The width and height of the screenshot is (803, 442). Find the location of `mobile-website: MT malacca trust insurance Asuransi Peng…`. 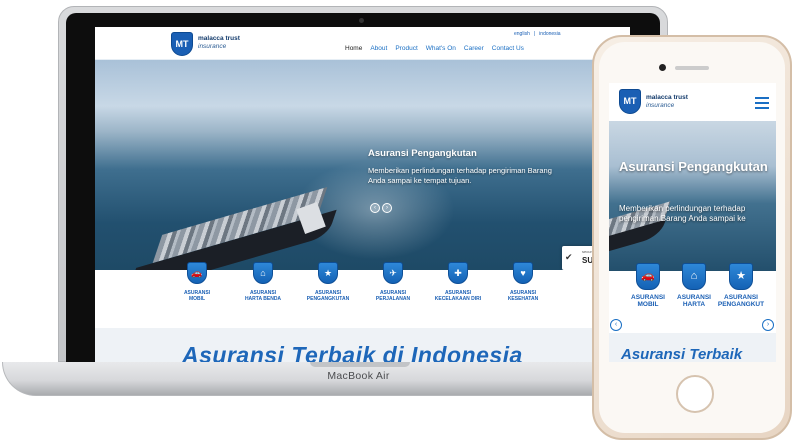

mobile-website: MT malacca trust insurance Asuransi Peng… is located at coordinates (692, 222).